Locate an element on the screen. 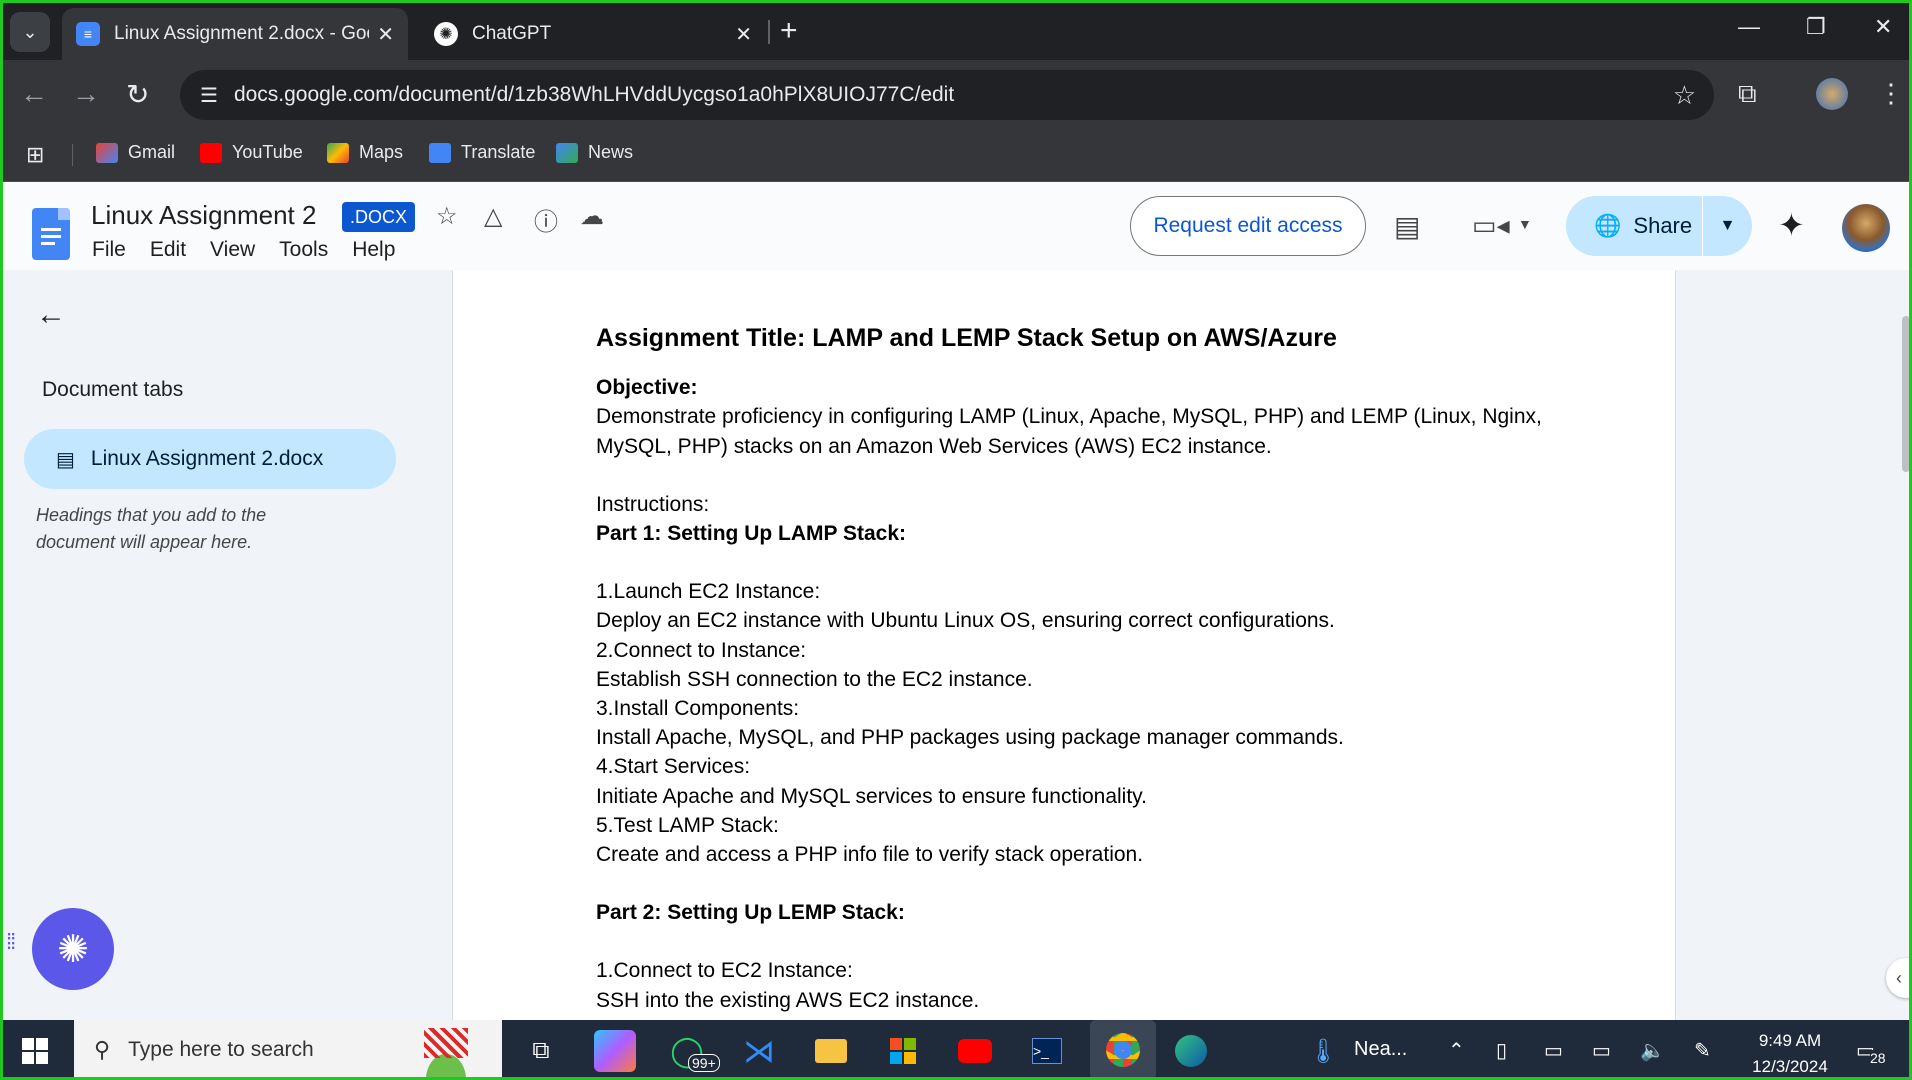 The width and height of the screenshot is (1912, 1080). tab-divider is located at coordinates (769, 32).